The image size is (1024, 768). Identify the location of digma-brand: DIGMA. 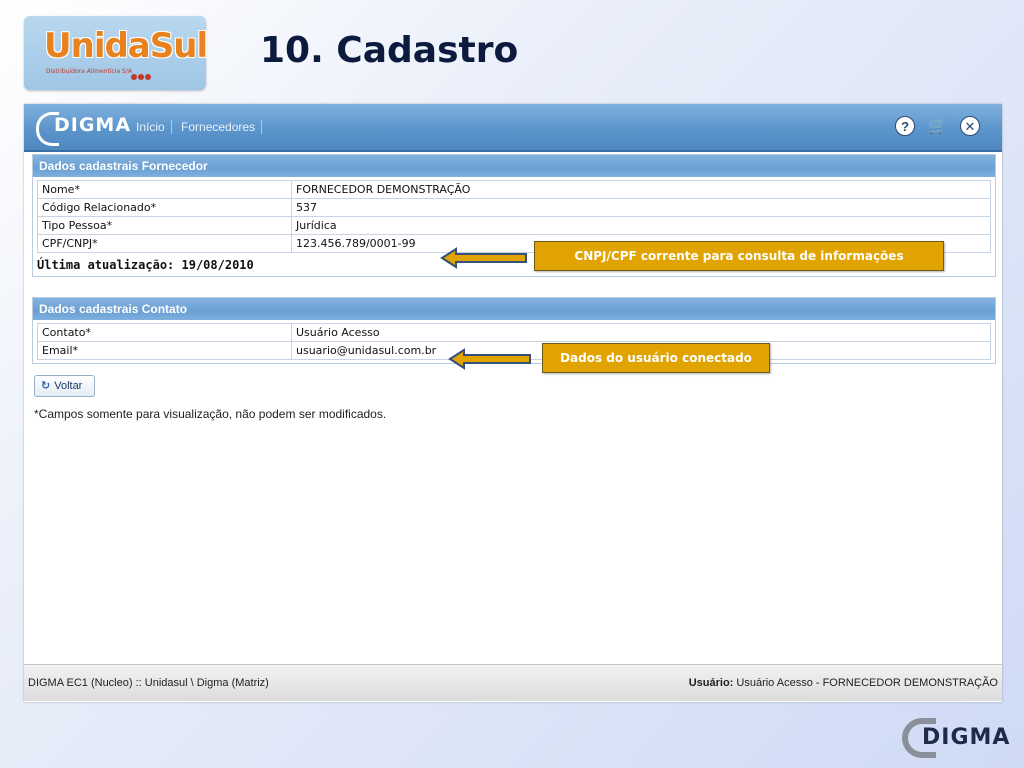
(84, 127).